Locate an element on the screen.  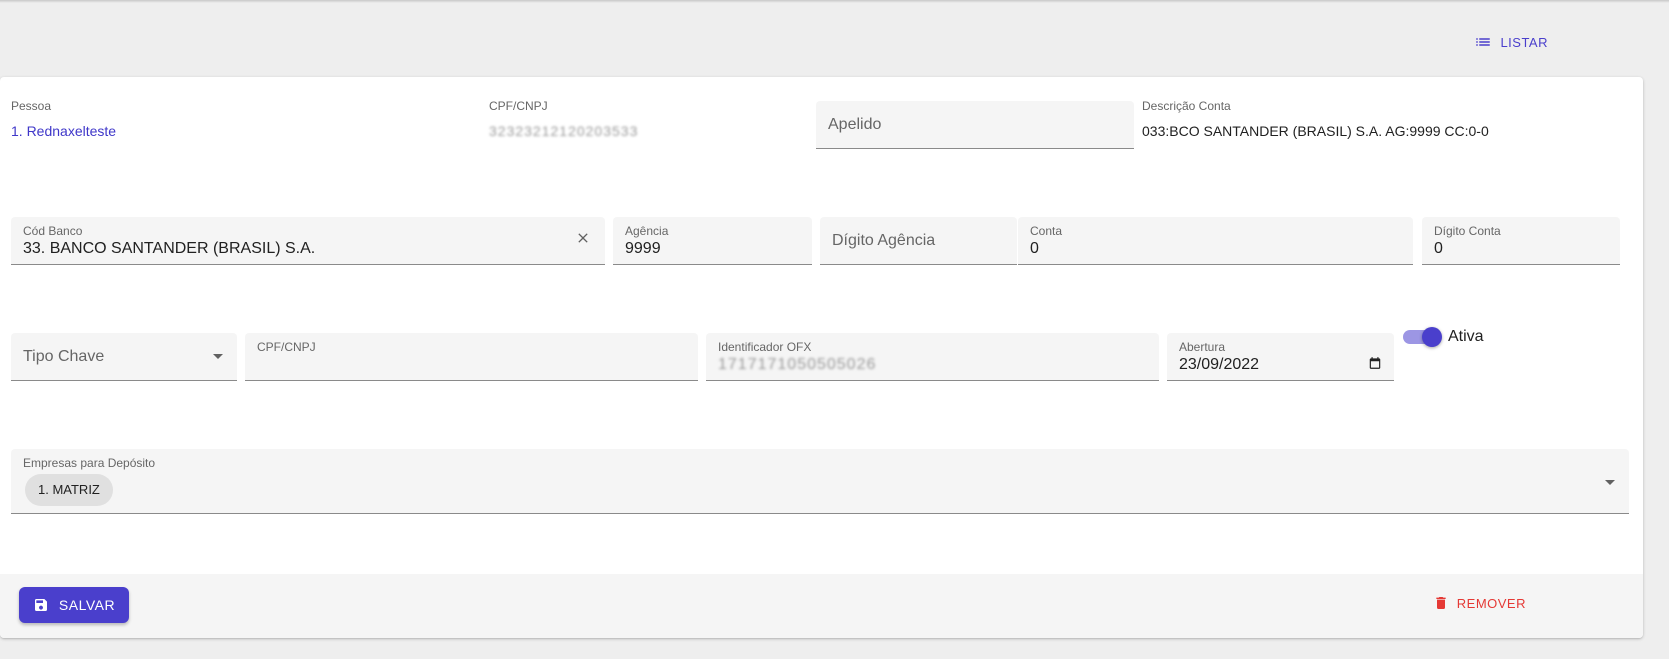
save-button-label: SALVAR is located at coordinates (87, 605).